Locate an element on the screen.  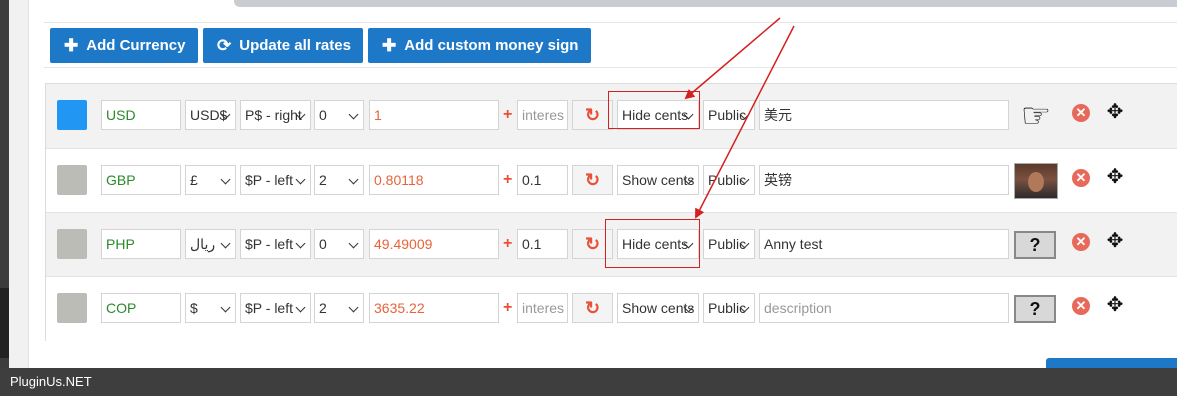
currency-code-input: GBP is located at coordinates (141, 180).